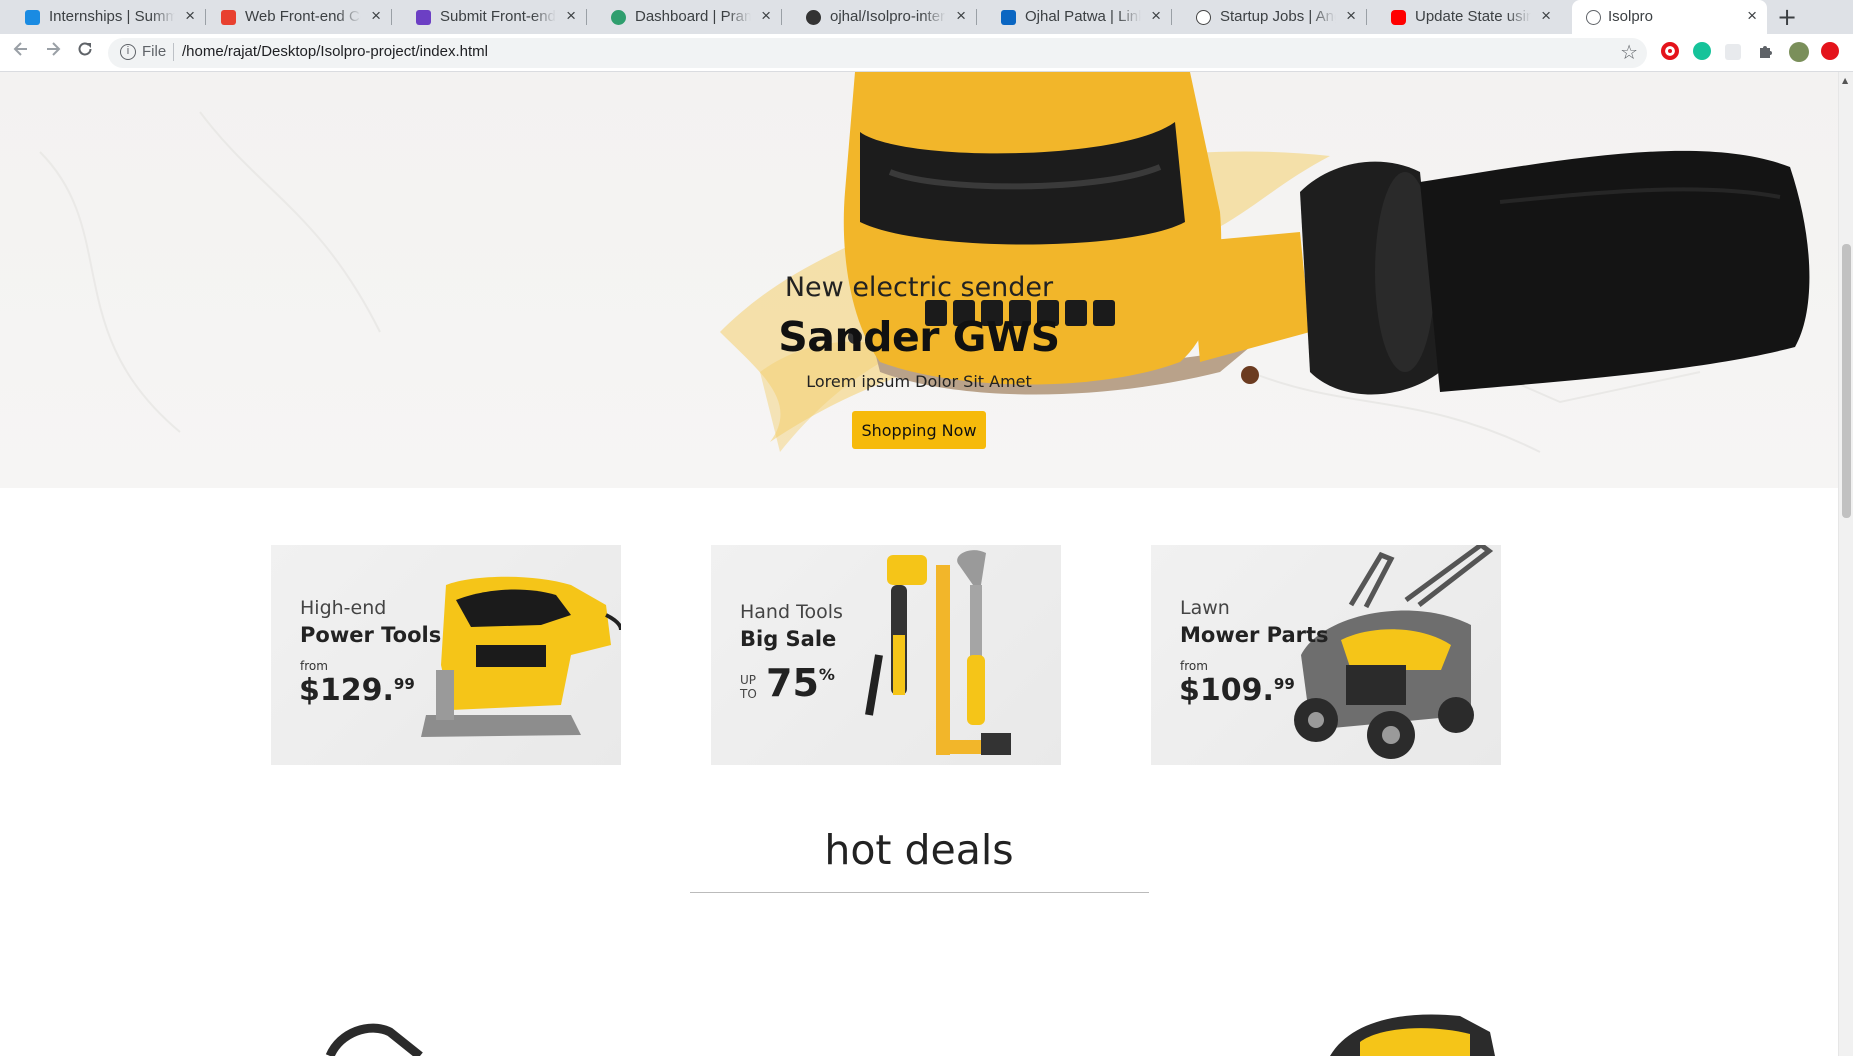 Image resolution: width=1853 pixels, height=1056 pixels. Describe the element at coordinates (919, 337) in the screenshot. I see `hero-title: Sander GWS` at that location.